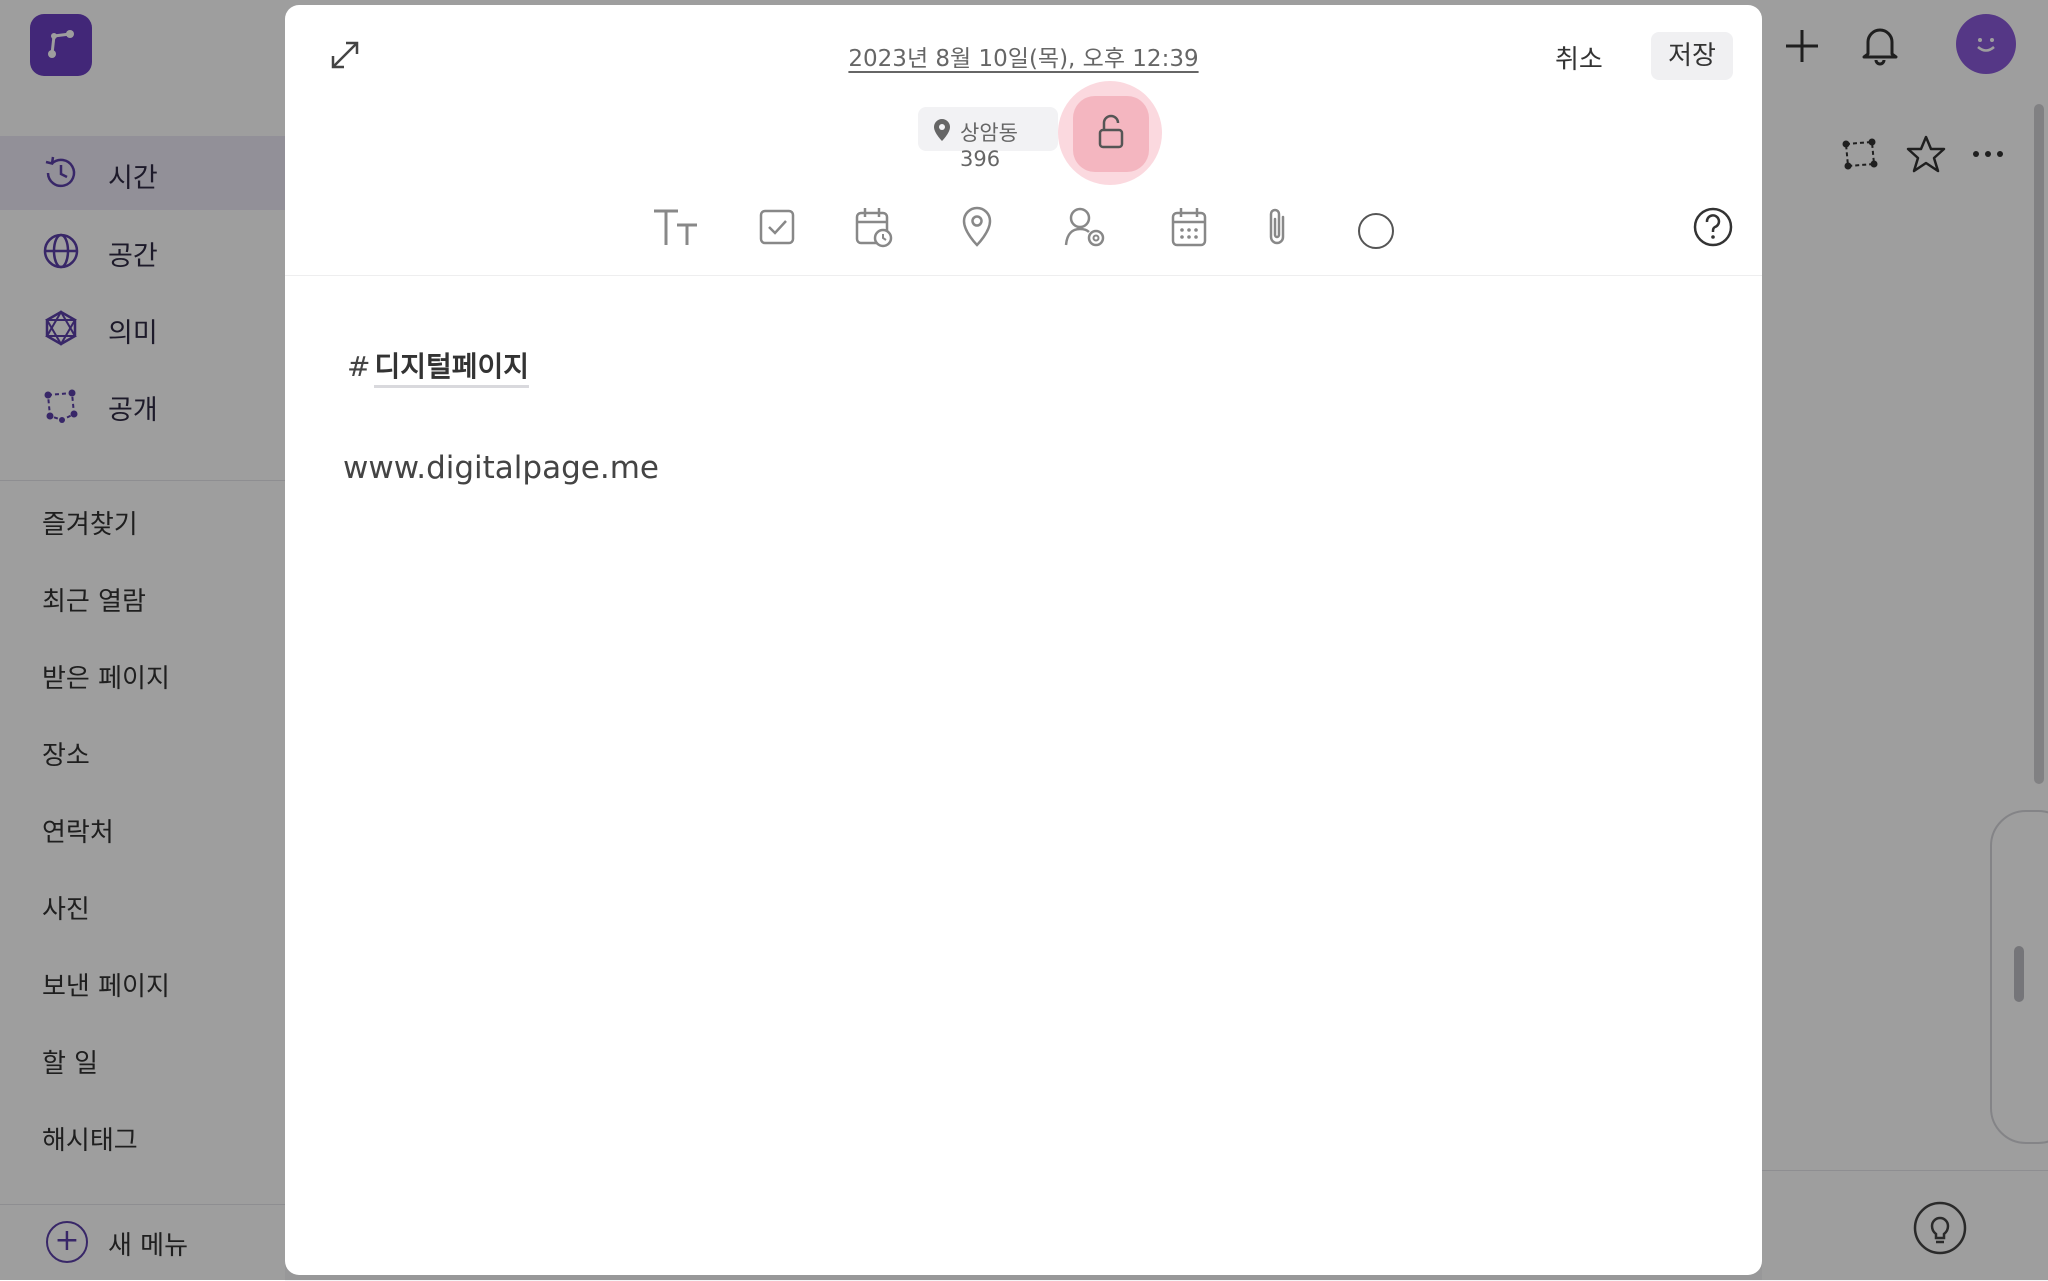  Describe the element at coordinates (1579, 57) in the screenshot. I see `cancel-button: 취소` at that location.